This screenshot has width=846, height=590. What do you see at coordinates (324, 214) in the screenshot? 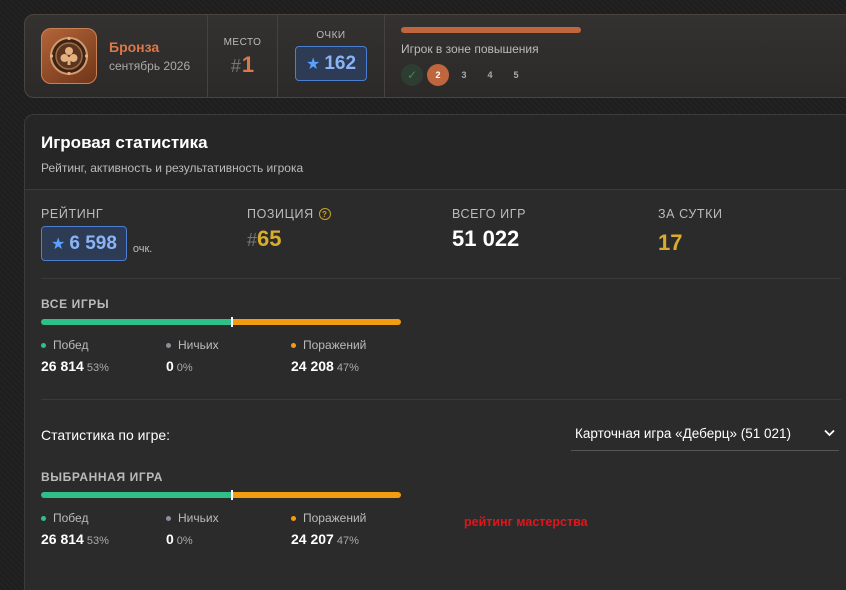
I see `question-circle-icon: ?` at bounding box center [324, 214].